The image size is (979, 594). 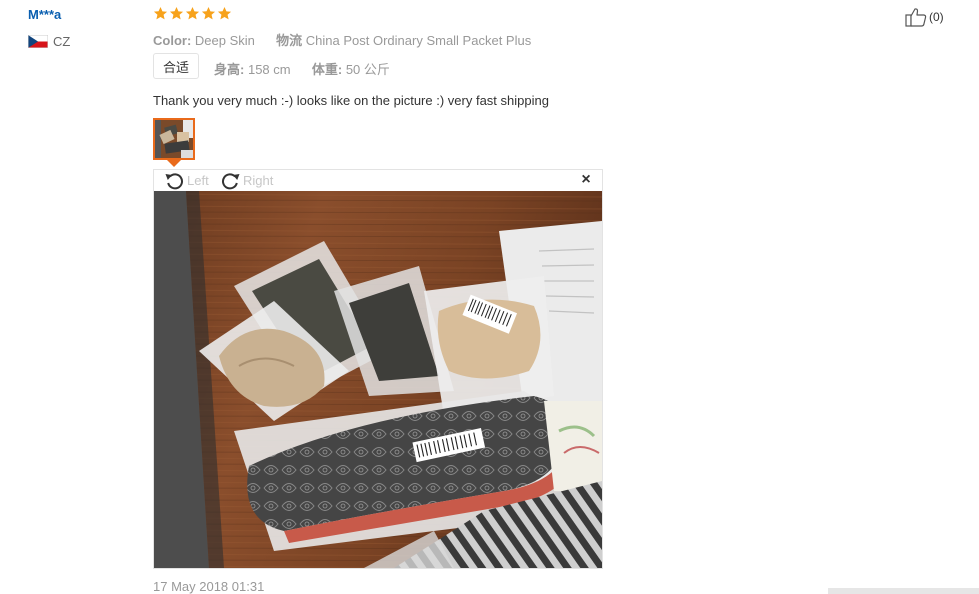 What do you see at coordinates (269, 69) in the screenshot?
I see `height-value: 158 cm` at bounding box center [269, 69].